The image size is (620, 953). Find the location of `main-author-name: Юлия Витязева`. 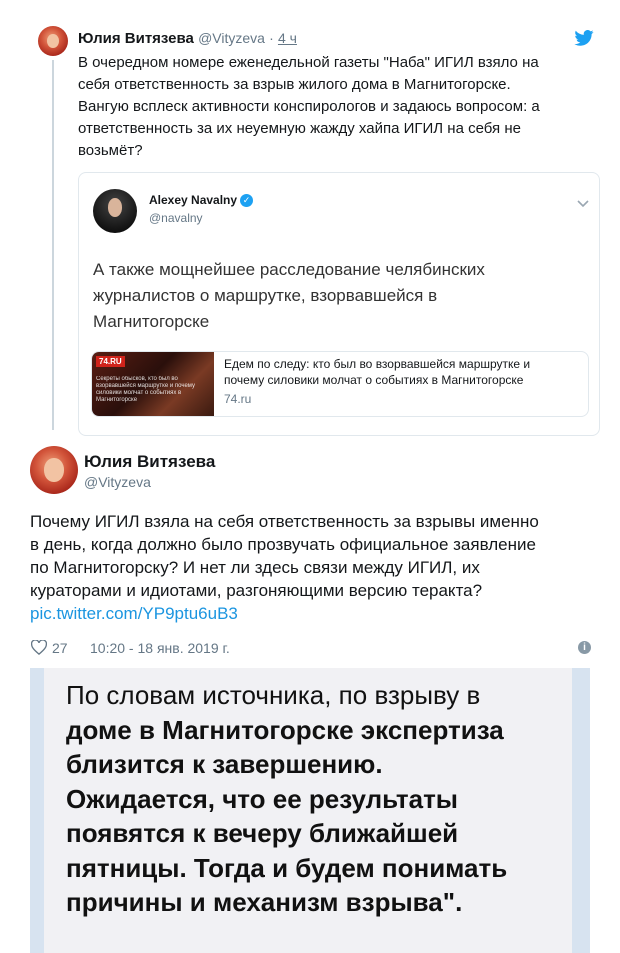

main-author-name: Юлия Витязева is located at coordinates (149, 462).